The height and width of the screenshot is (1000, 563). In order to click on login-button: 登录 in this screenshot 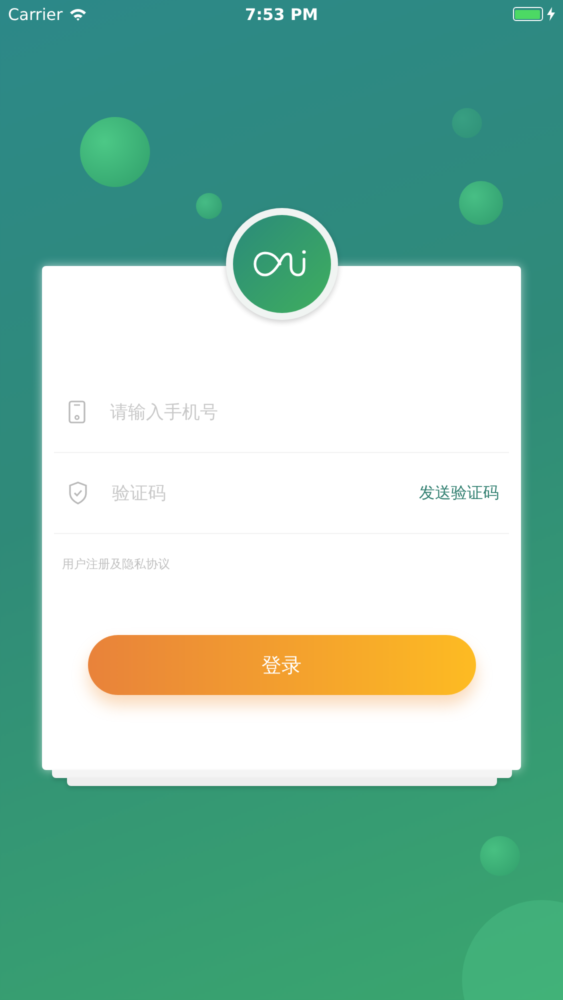, I will do `click(282, 665)`.